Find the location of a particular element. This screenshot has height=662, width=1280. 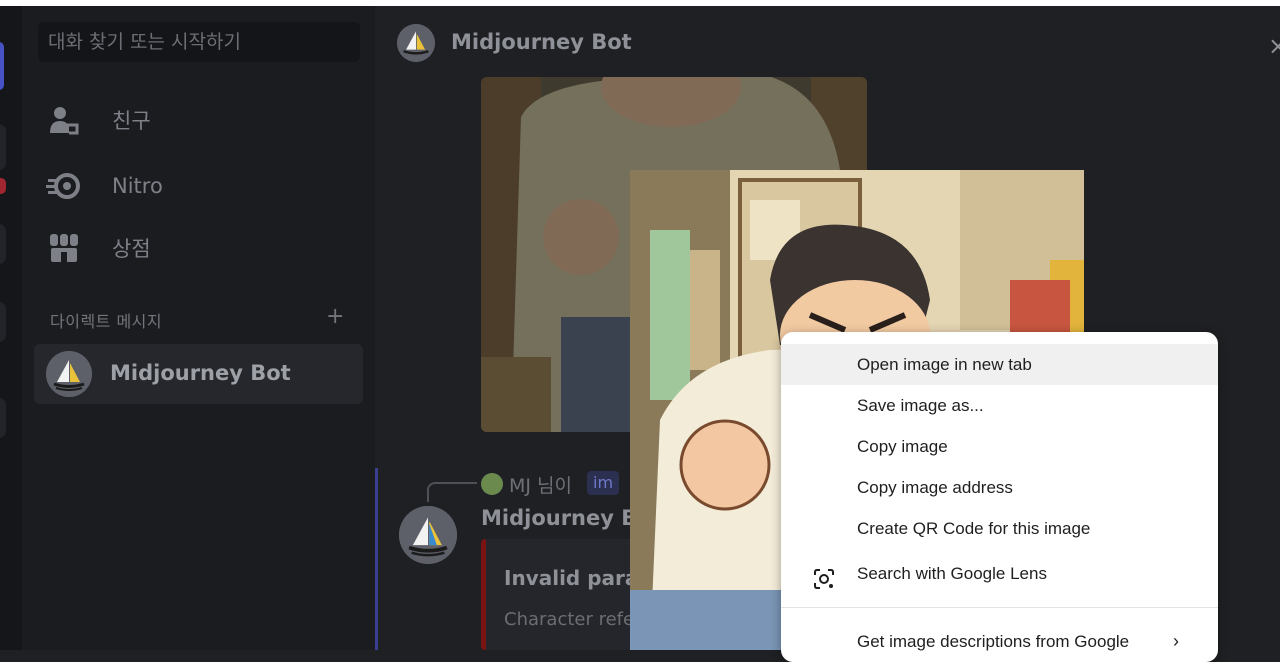

command-tag: im is located at coordinates (603, 483).